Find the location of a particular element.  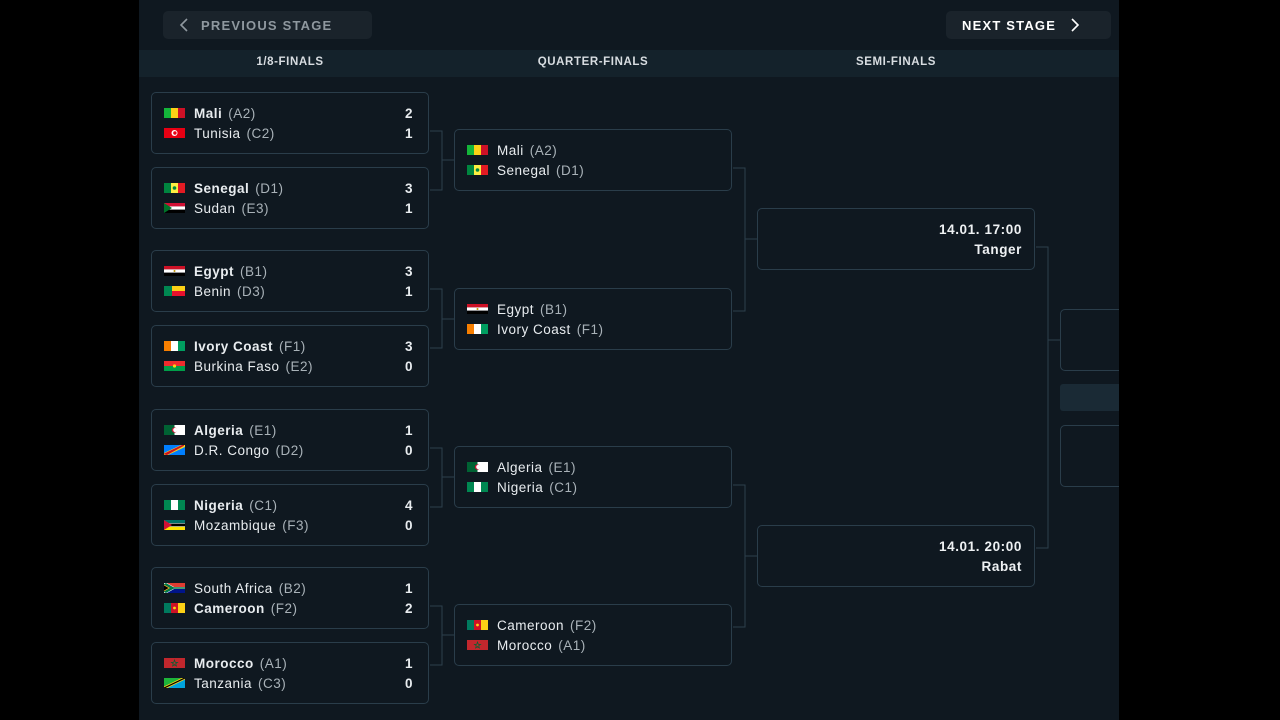

south-africa-flag-icon is located at coordinates (174, 588).